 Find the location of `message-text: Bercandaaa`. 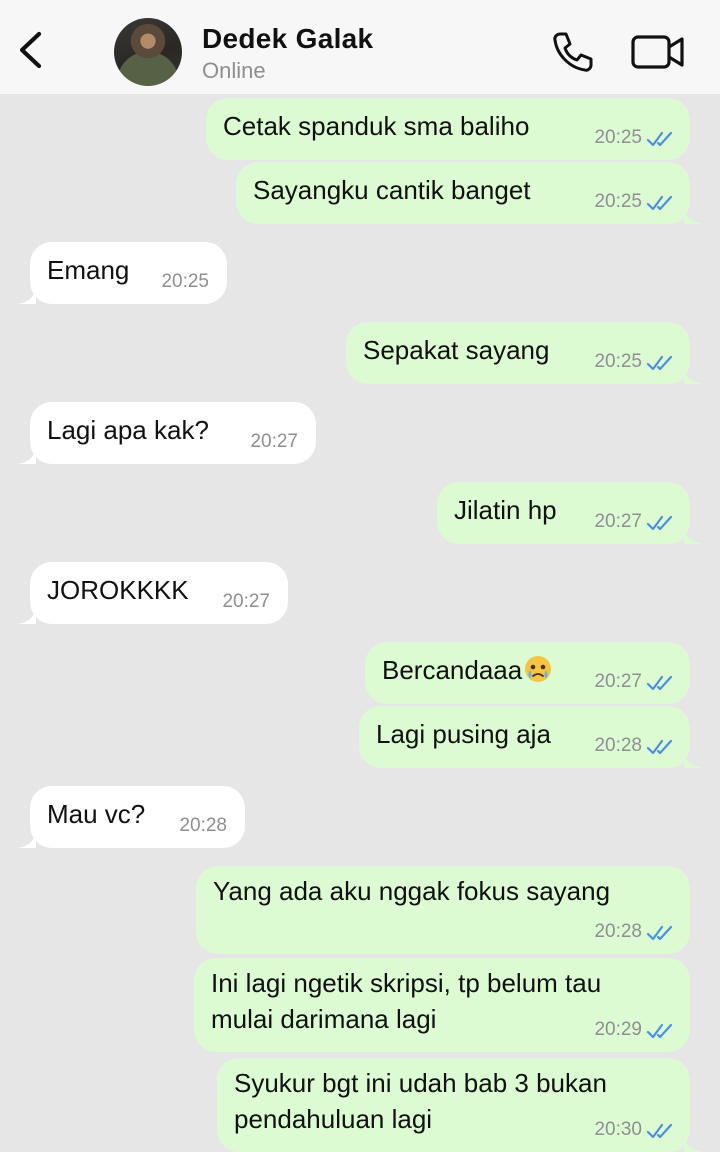

message-text: Bercandaaa is located at coordinates (467, 670).